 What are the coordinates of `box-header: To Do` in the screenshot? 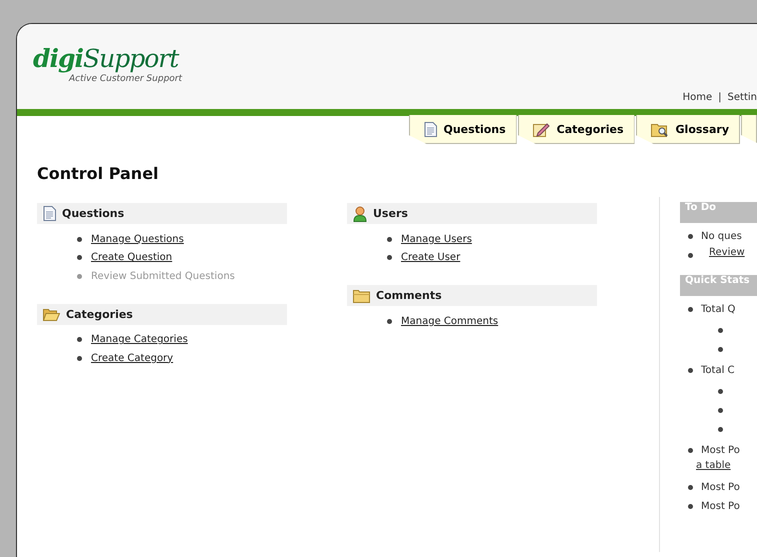 It's located at (718, 212).